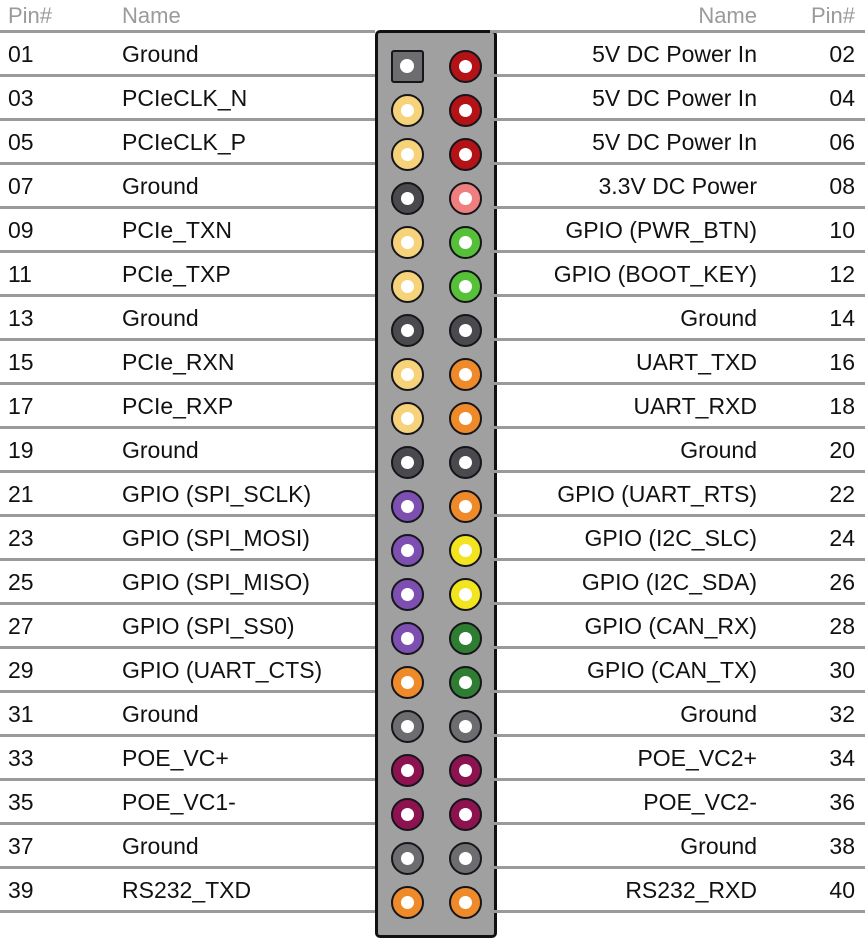 This screenshot has width=865, height=950. Describe the element at coordinates (842, 801) in the screenshot. I see `right-pin-number: 36` at that location.